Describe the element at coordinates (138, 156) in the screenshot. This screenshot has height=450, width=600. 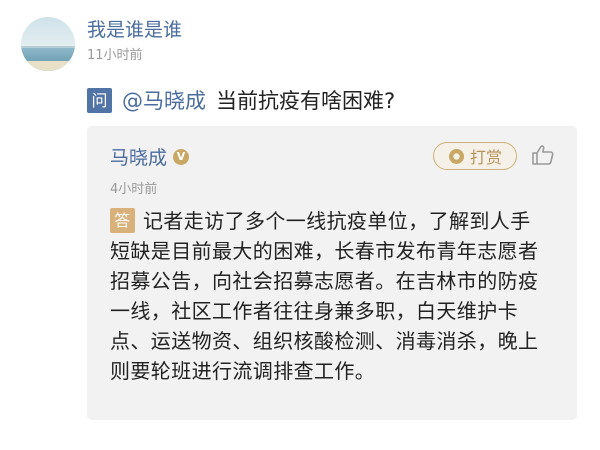
I see `responder-name: 马晓成` at that location.